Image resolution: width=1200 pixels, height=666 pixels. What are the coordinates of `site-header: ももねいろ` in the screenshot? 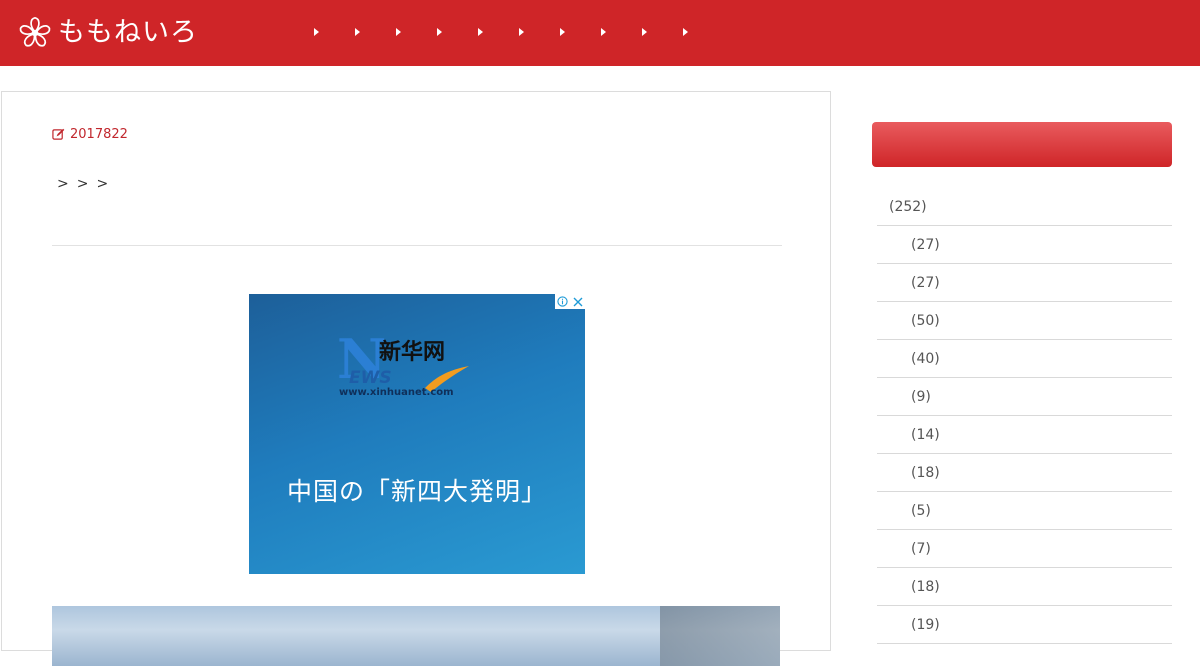 It's located at (600, 33).